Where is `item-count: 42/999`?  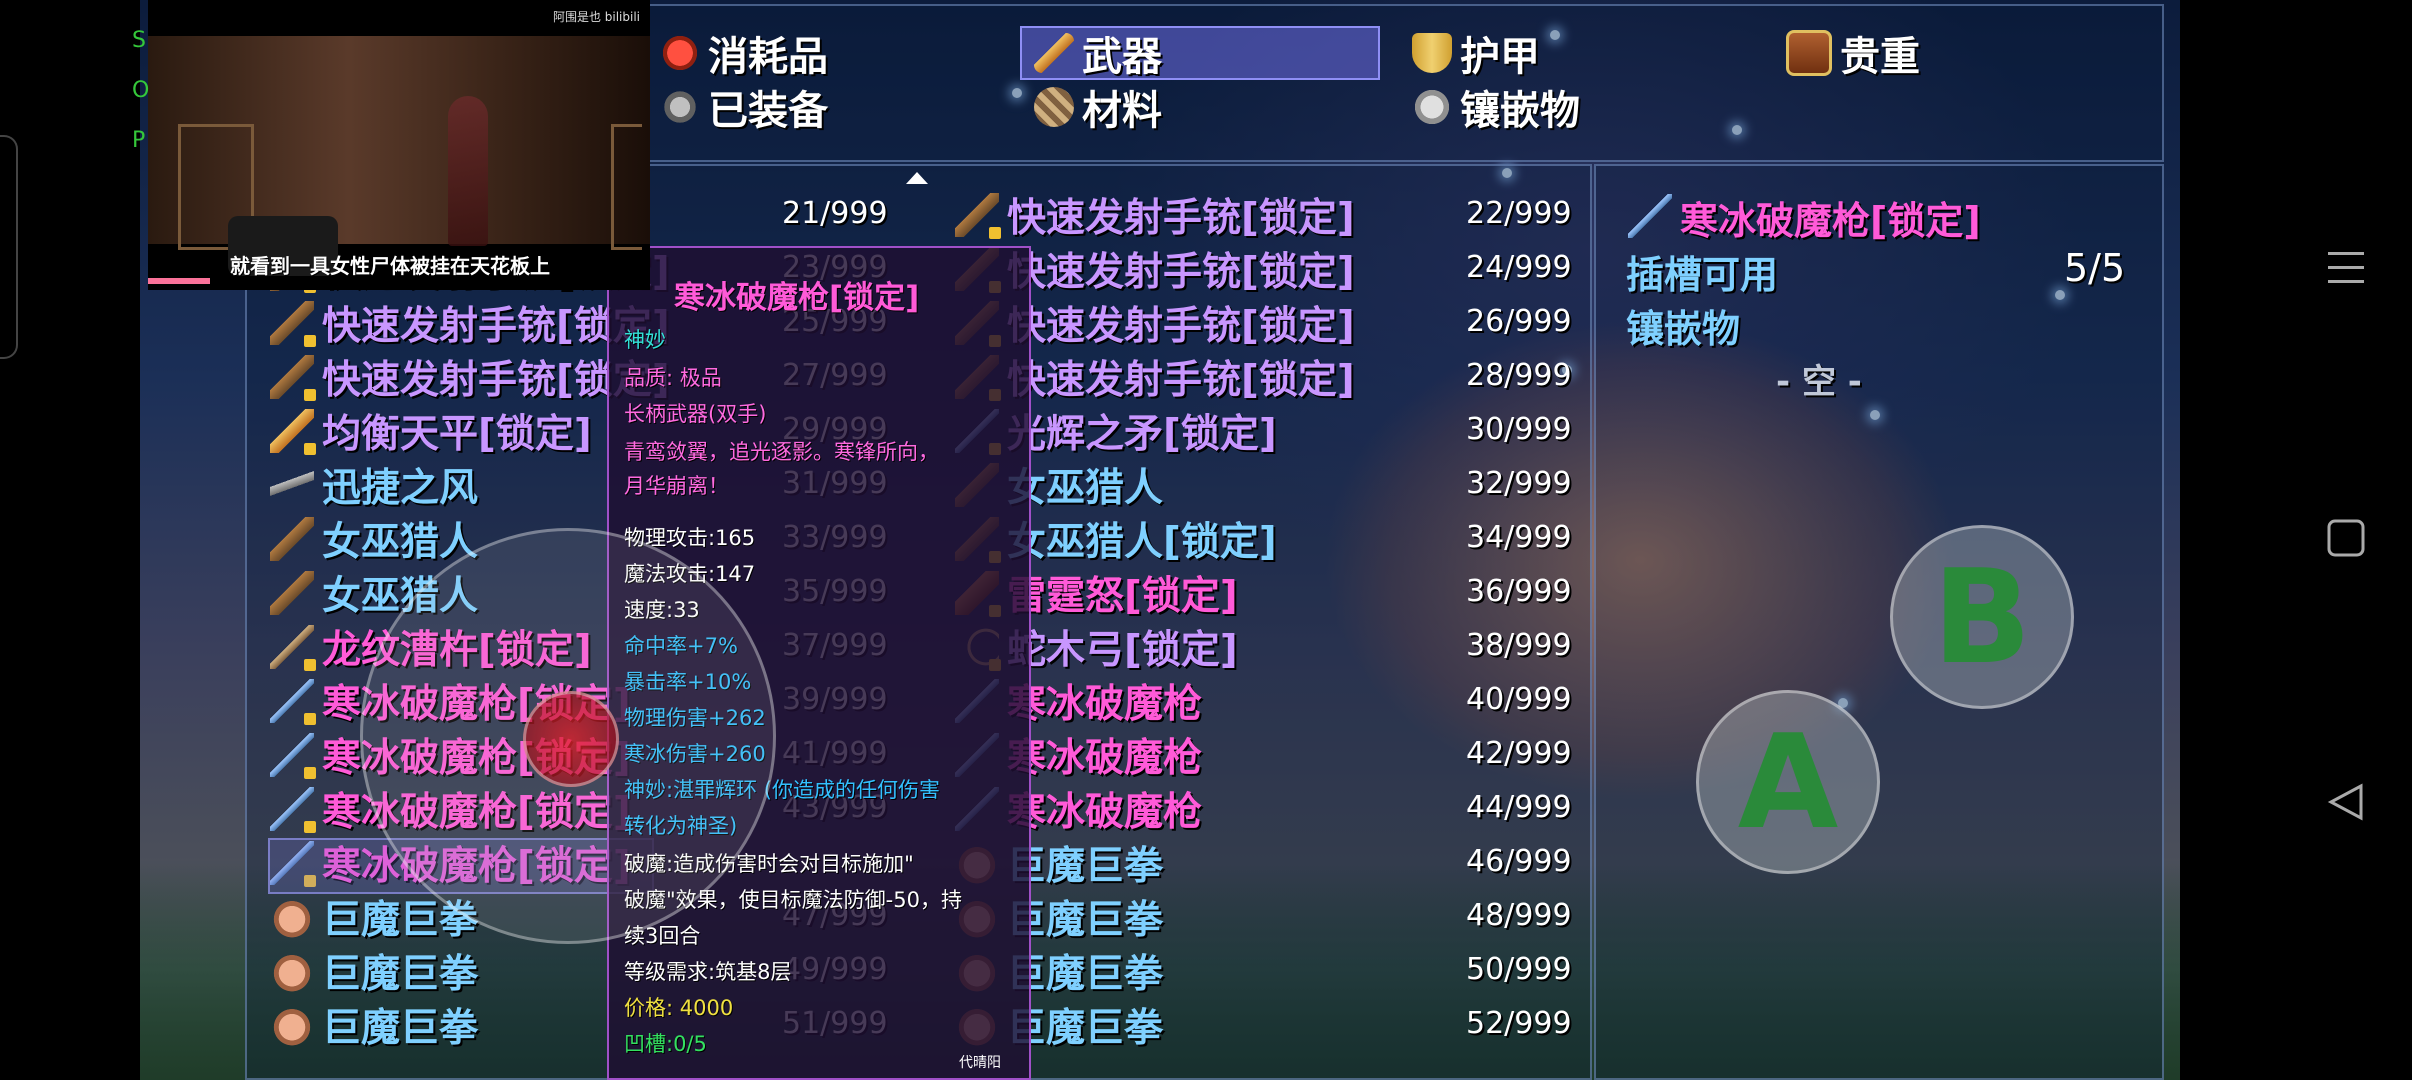
item-count: 42/999 is located at coordinates (1519, 753).